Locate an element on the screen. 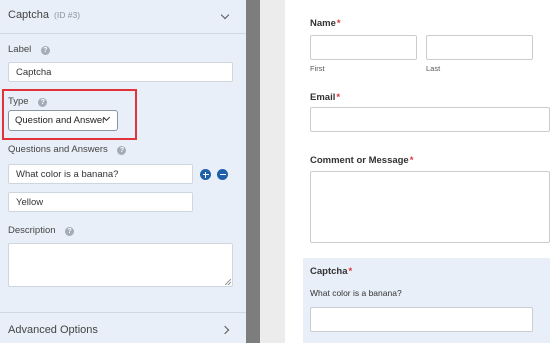 This screenshot has width=550, height=343. type-select: Question and Answer is located at coordinates (63, 120).